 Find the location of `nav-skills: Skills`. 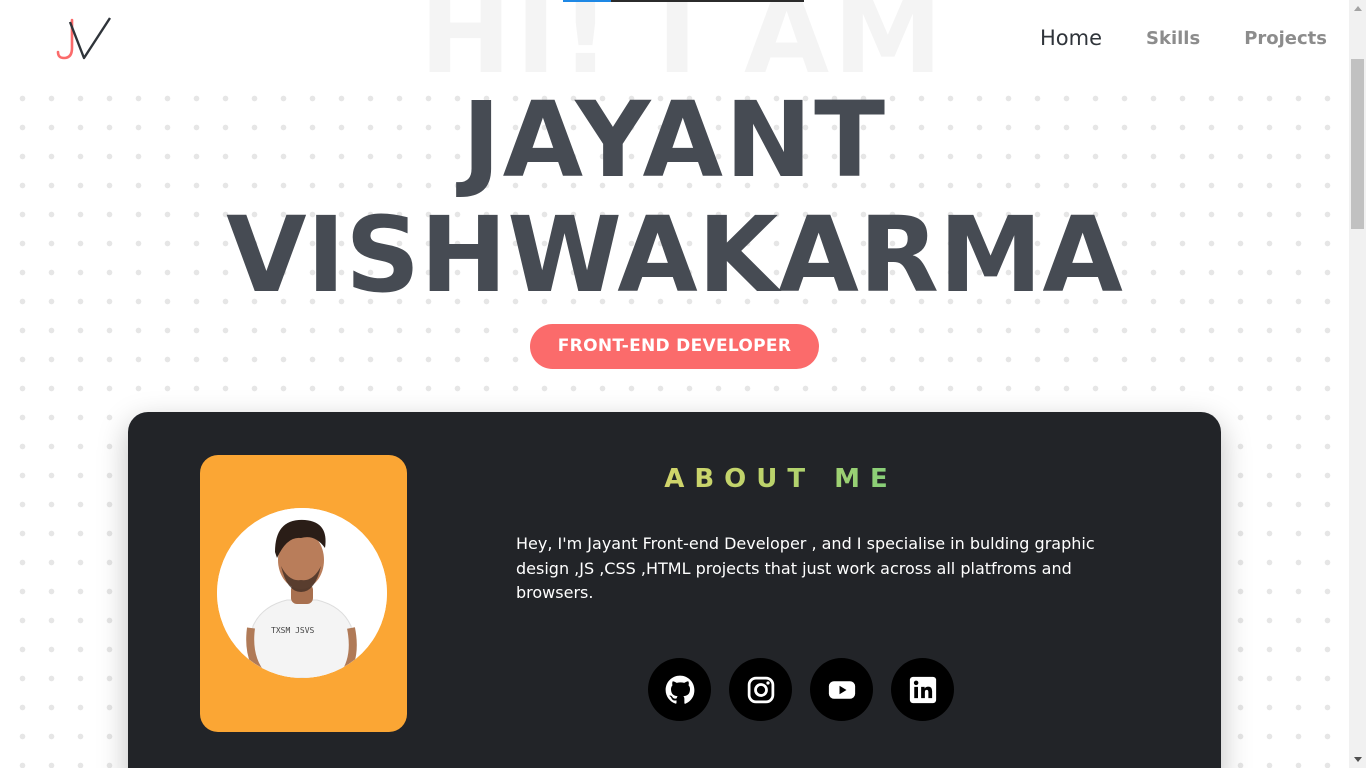

nav-skills: Skills is located at coordinates (1173, 38).